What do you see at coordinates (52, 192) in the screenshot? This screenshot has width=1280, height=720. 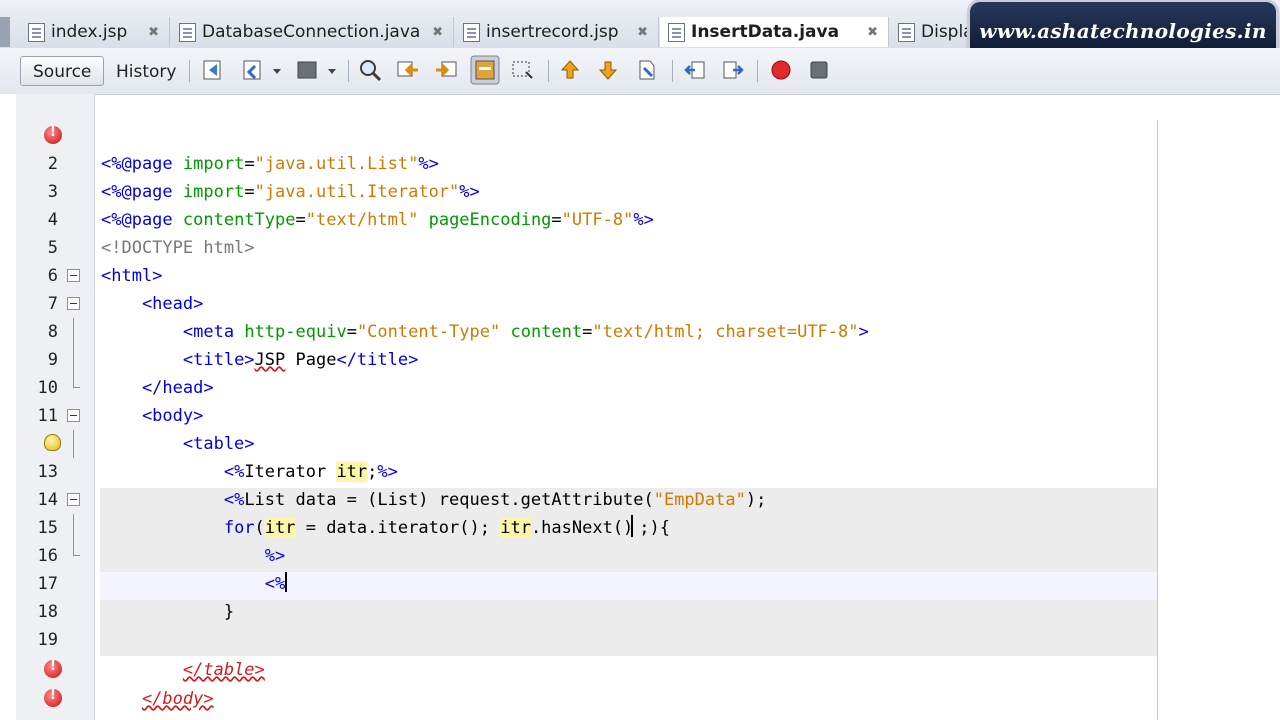 I see `line-number: 3` at bounding box center [52, 192].